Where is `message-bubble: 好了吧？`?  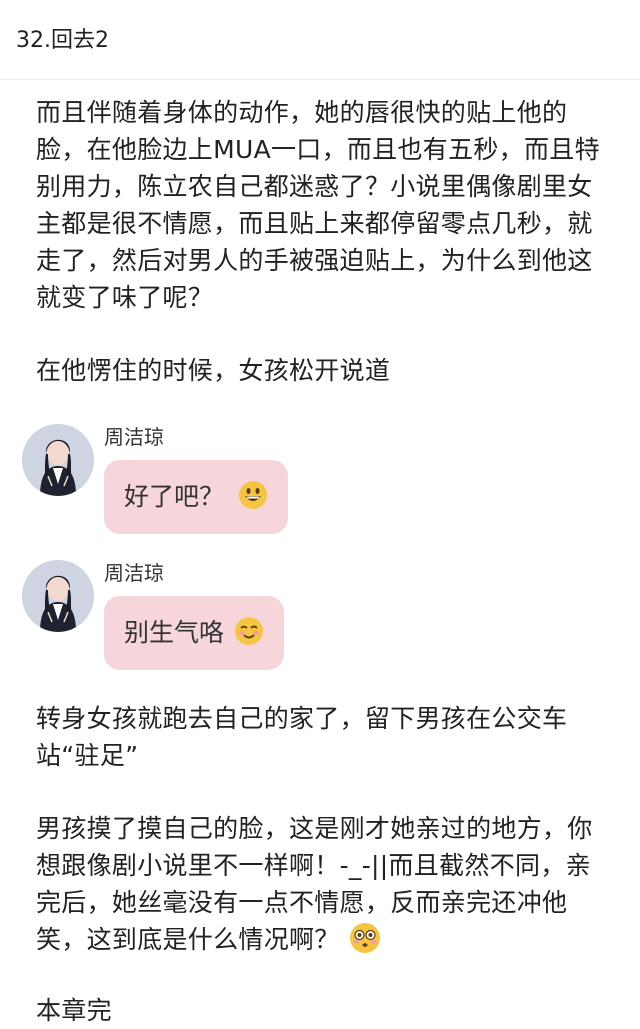
message-bubble: 好了吧？ is located at coordinates (196, 497).